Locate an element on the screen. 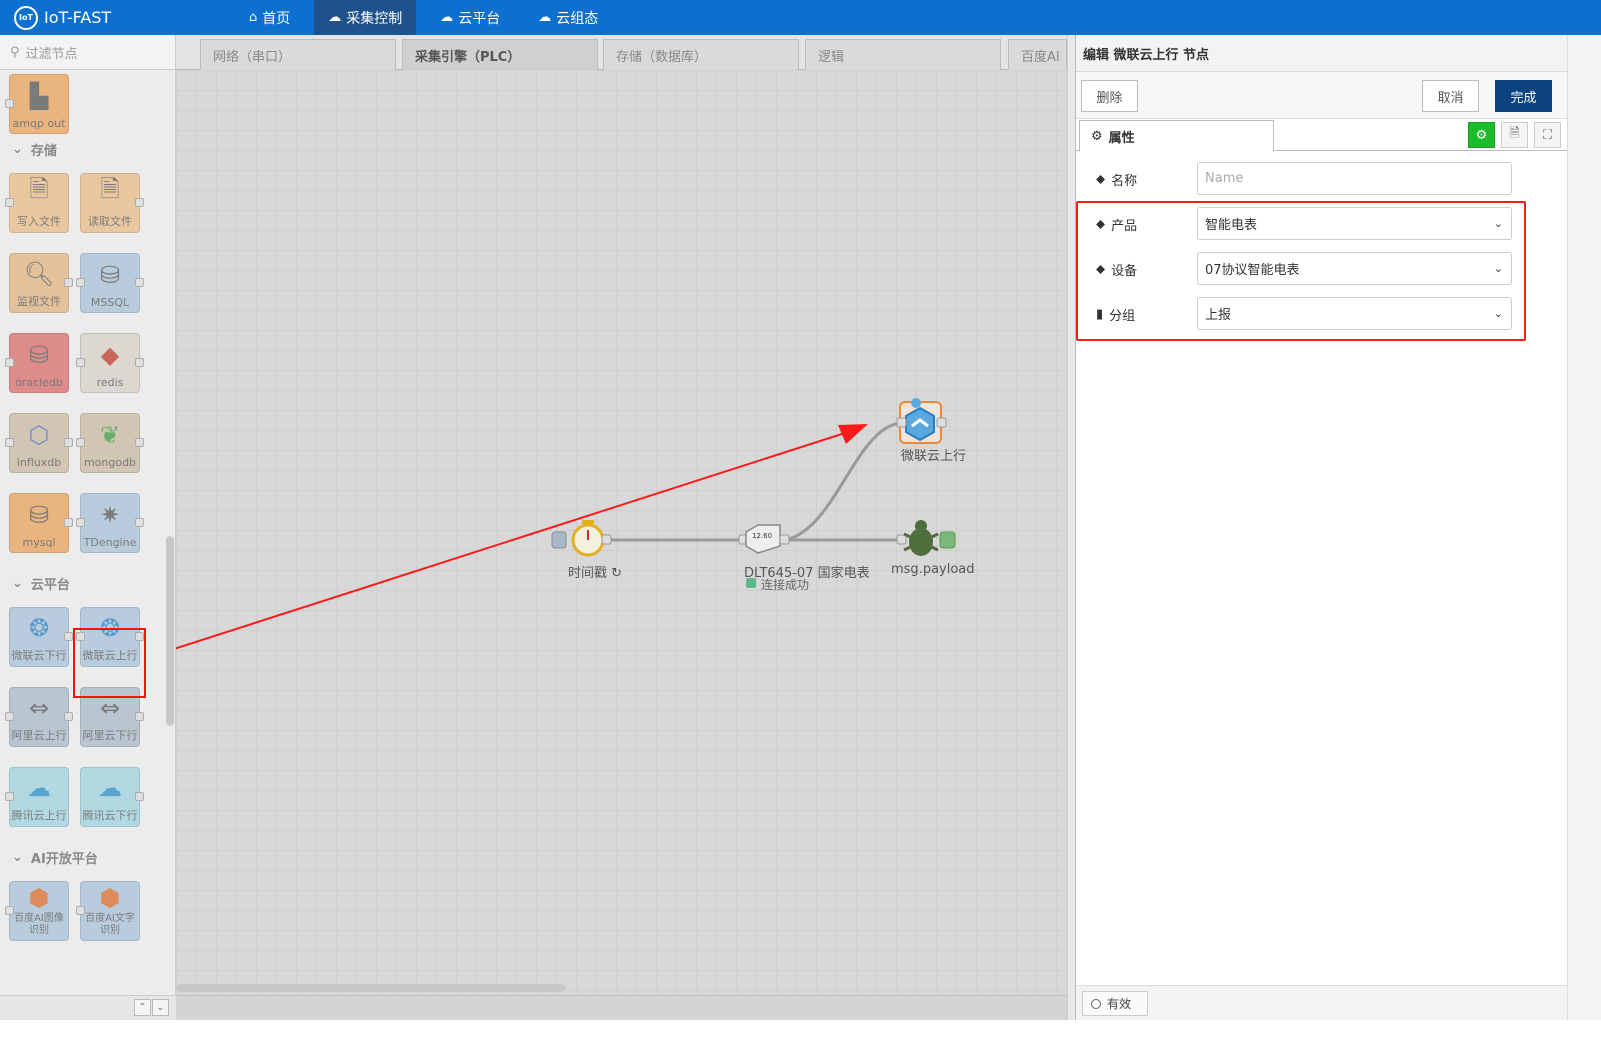 The image size is (1601, 1042). group-value: 上报 is located at coordinates (1218, 315).